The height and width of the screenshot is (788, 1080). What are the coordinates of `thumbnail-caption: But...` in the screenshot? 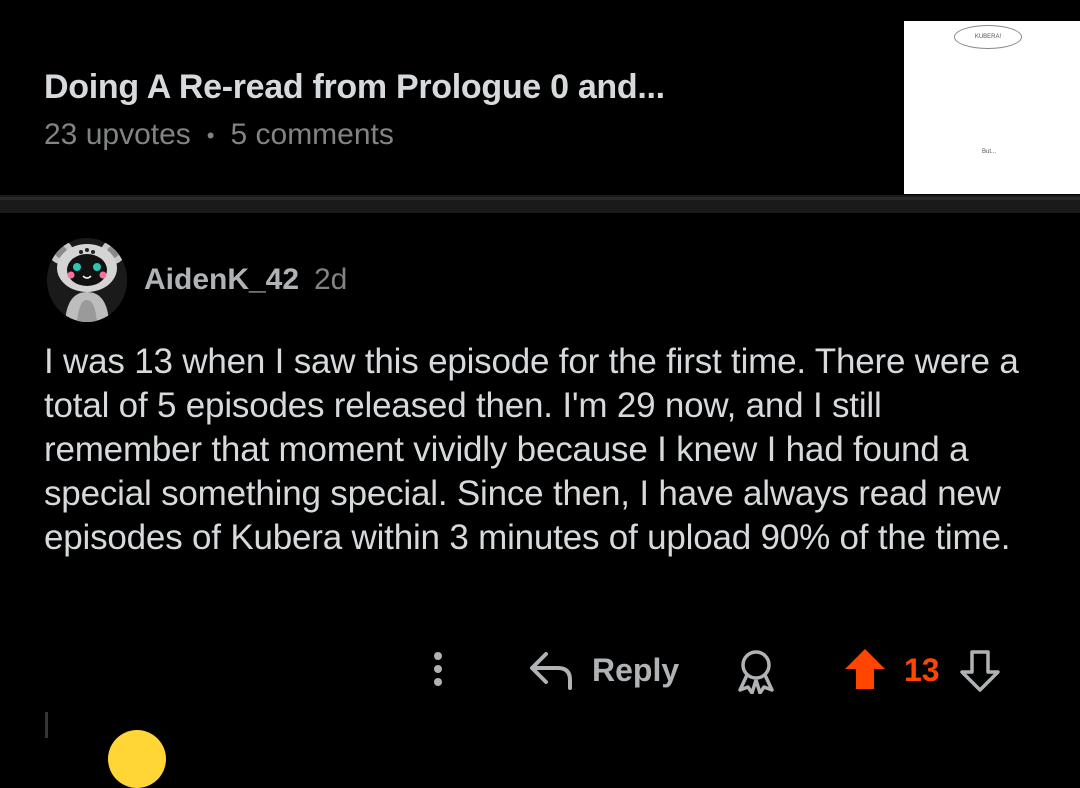 It's located at (989, 152).